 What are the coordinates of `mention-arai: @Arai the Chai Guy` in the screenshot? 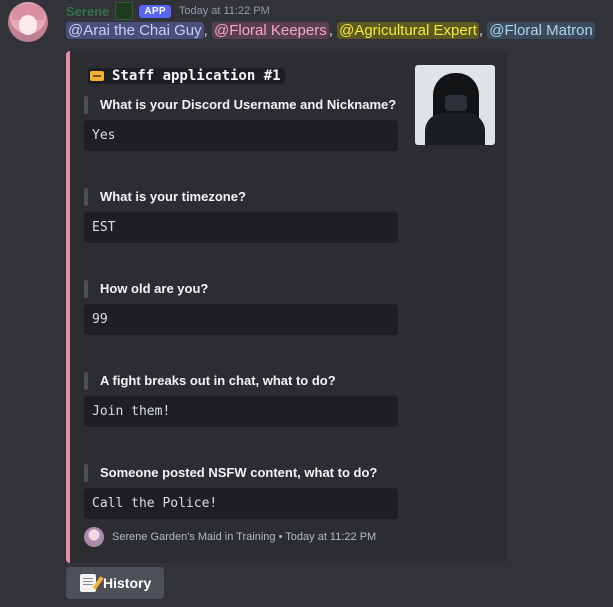 It's located at (135, 30).